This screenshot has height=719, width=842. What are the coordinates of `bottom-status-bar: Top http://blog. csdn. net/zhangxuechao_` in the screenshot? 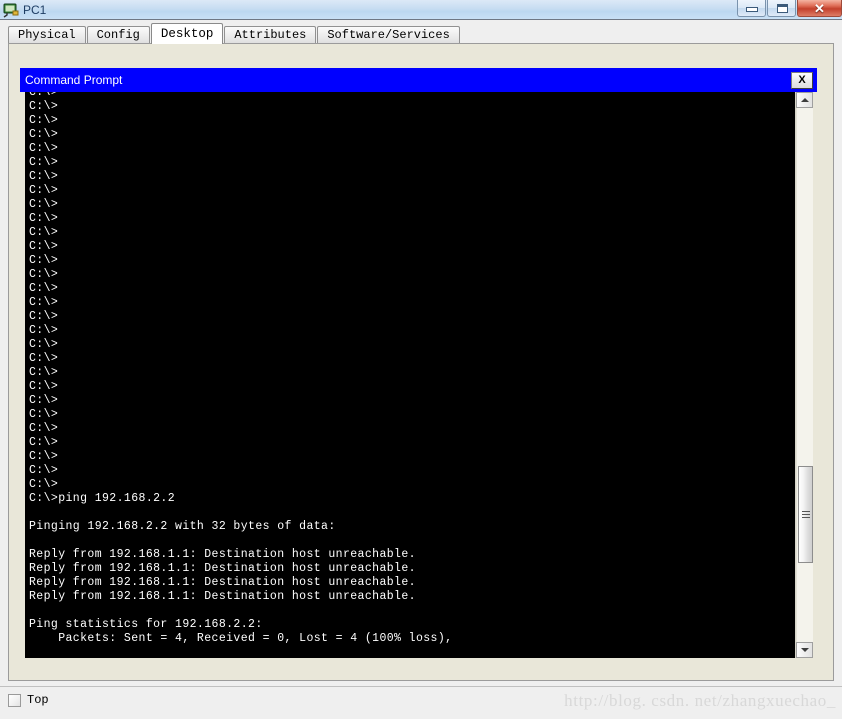 It's located at (421, 702).